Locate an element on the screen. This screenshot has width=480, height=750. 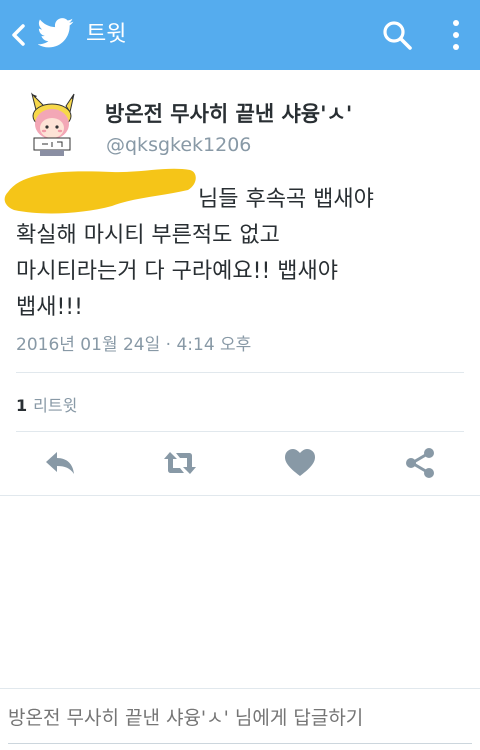
display-name: 방온전 무사히 끝낸 샤융'ㅅ' is located at coordinates (228, 113).